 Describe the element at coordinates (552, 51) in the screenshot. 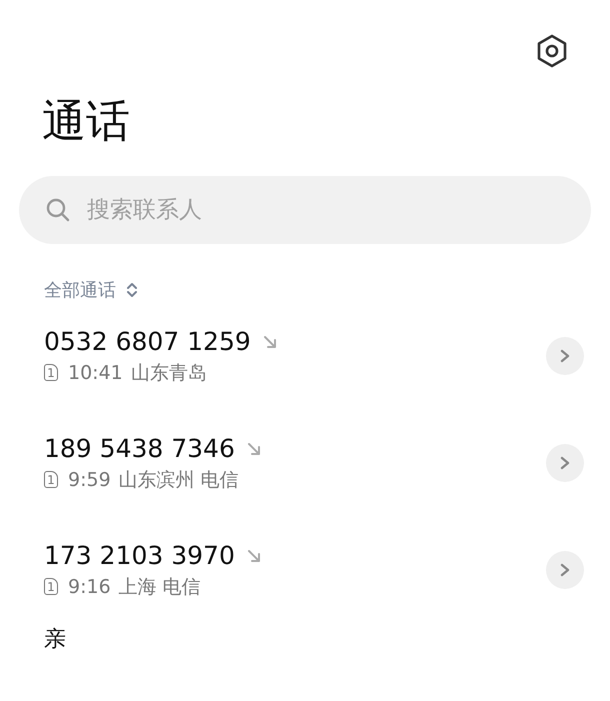

I see `settings-icon` at that location.